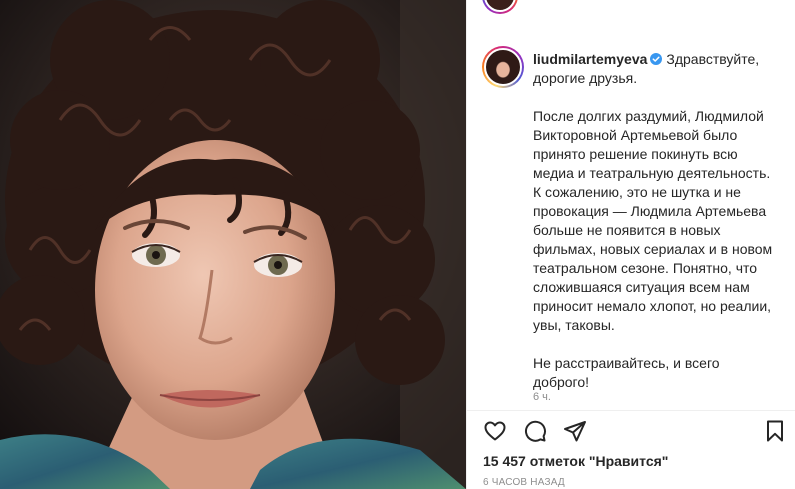 The image size is (795, 489). What do you see at coordinates (575, 431) in the screenshot?
I see `share-icon` at bounding box center [575, 431].